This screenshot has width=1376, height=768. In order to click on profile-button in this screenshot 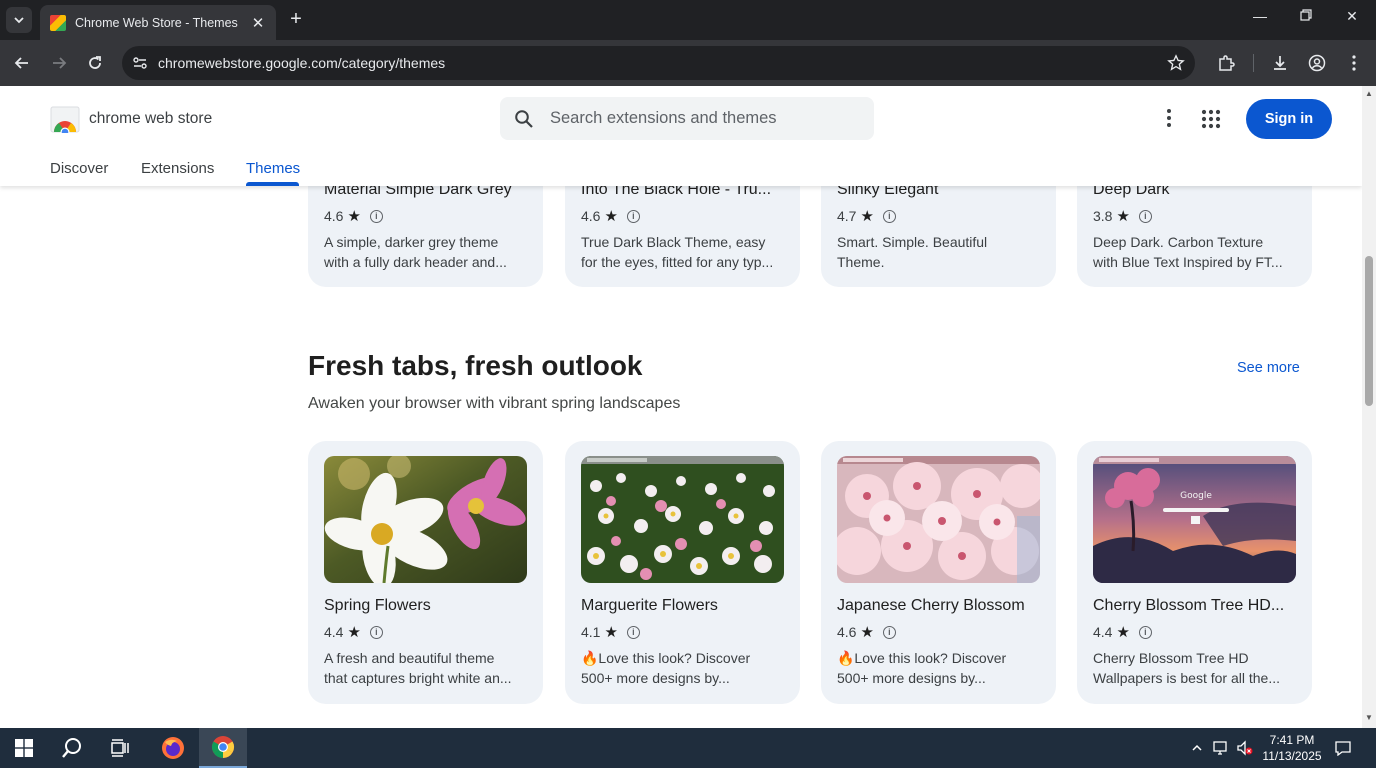, I will do `click(1317, 63)`.